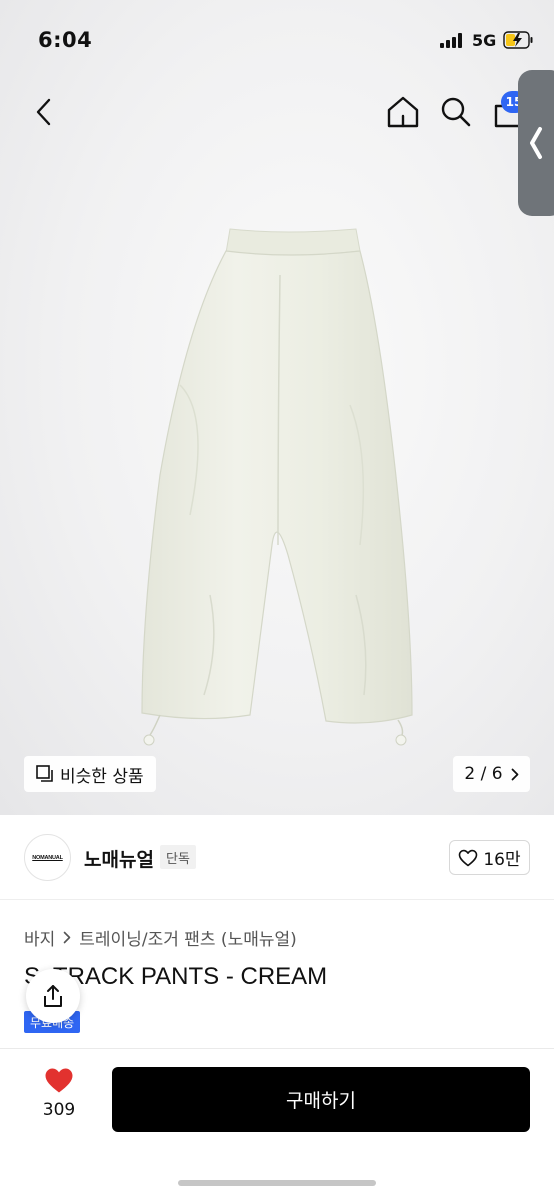 This screenshot has width=554, height=1200. I want to click on brand-like-button: 16만, so click(489, 857).